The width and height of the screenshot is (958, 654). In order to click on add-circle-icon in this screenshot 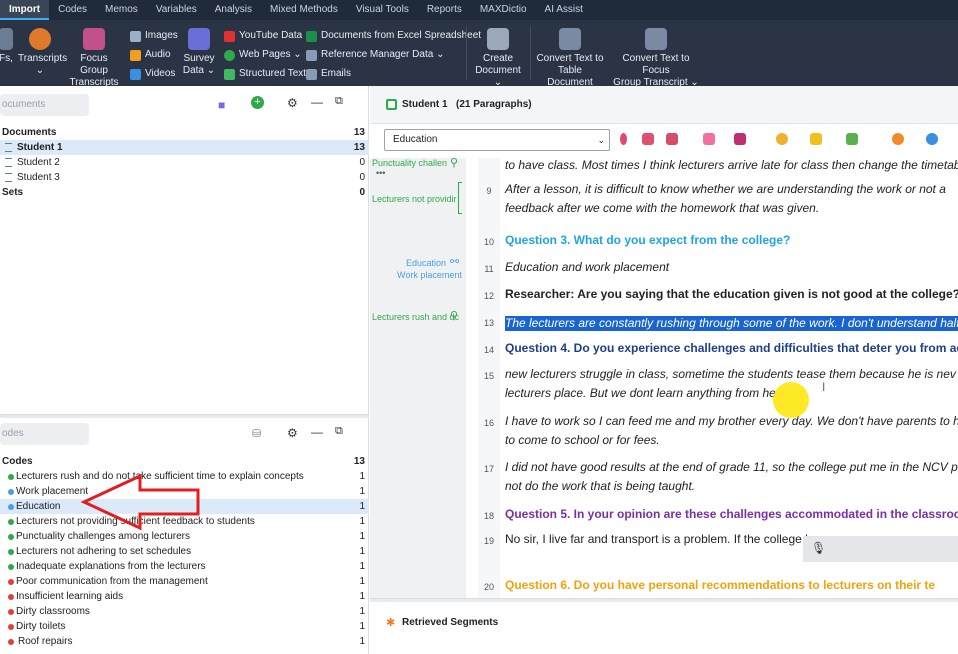, I will do `click(932, 139)`.